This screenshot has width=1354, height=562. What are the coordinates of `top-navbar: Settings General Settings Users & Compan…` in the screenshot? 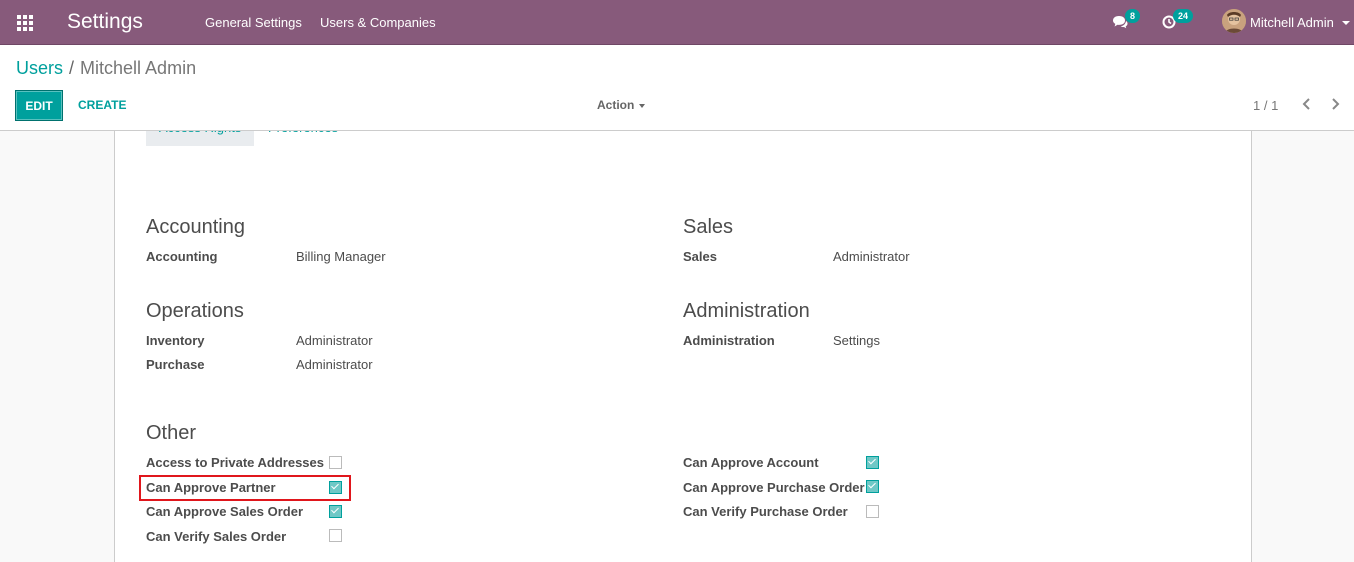 It's located at (677, 22).